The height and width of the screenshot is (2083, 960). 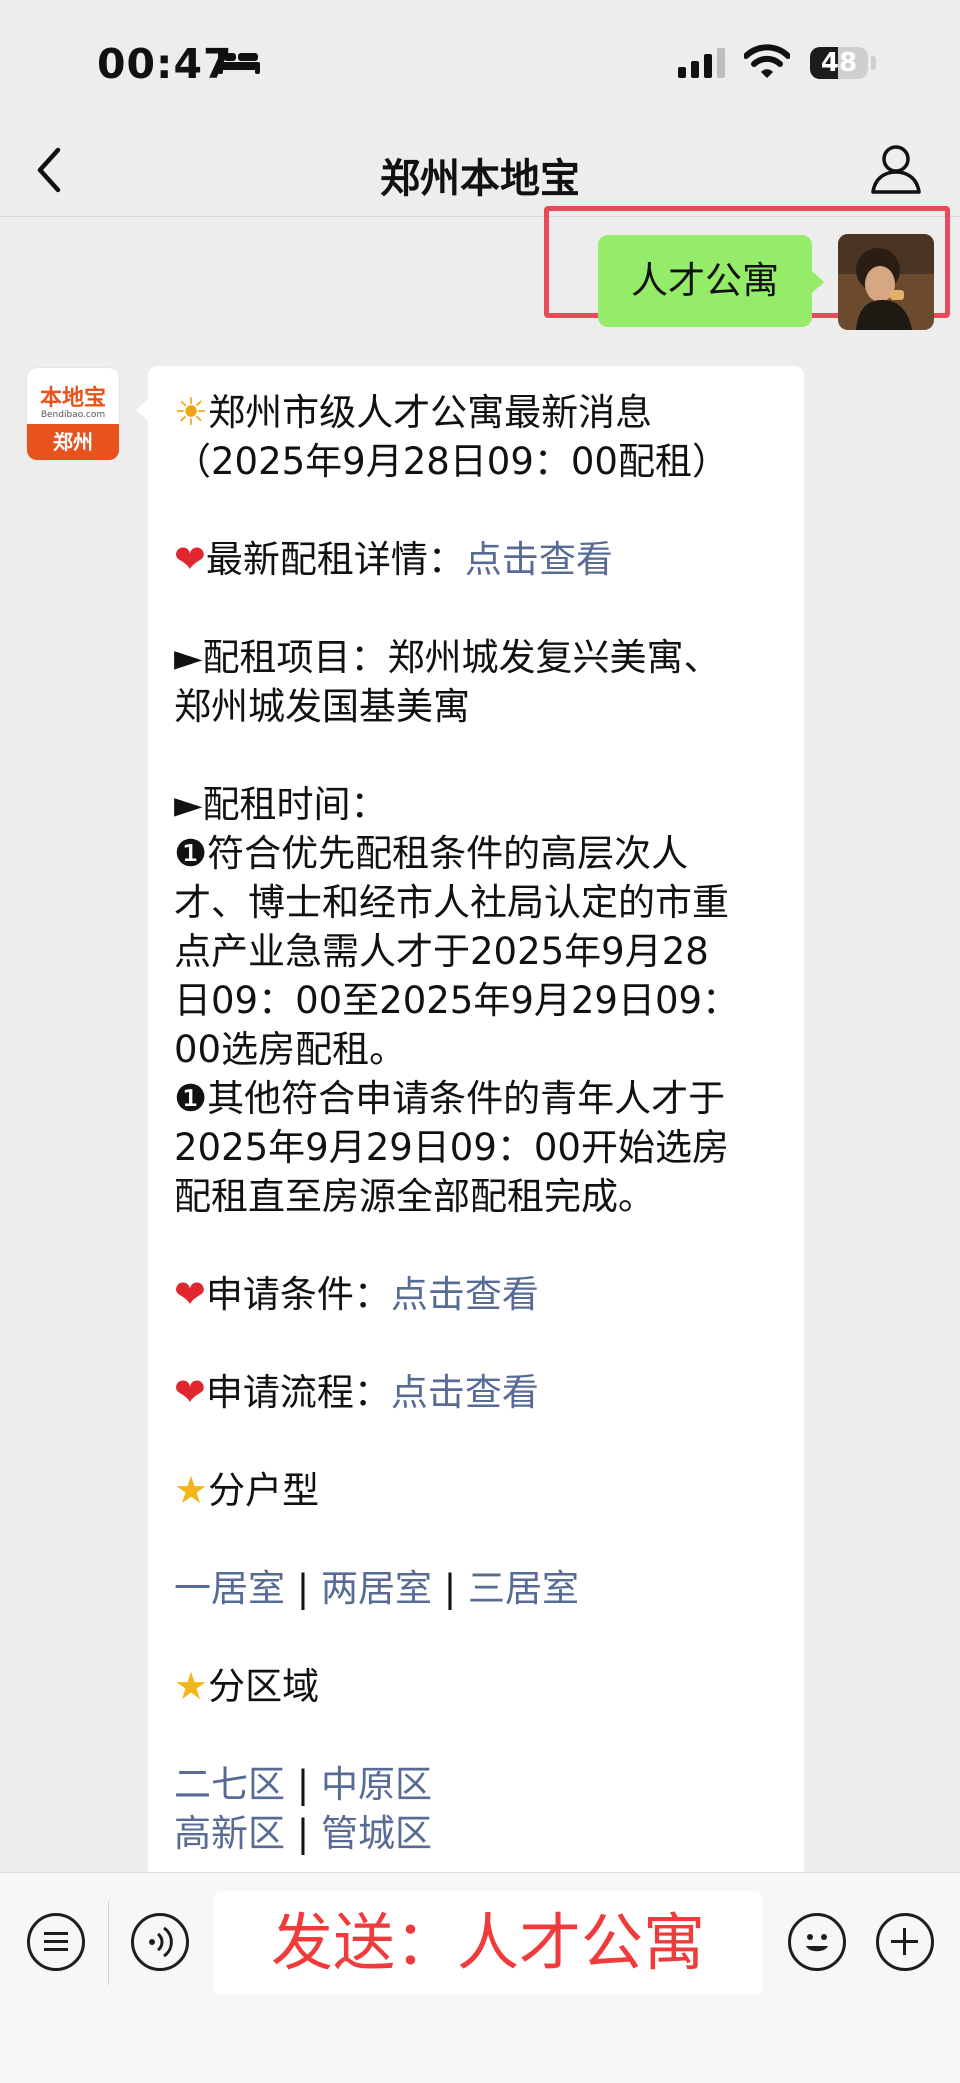 What do you see at coordinates (886, 282) in the screenshot?
I see `user-avatar` at bounding box center [886, 282].